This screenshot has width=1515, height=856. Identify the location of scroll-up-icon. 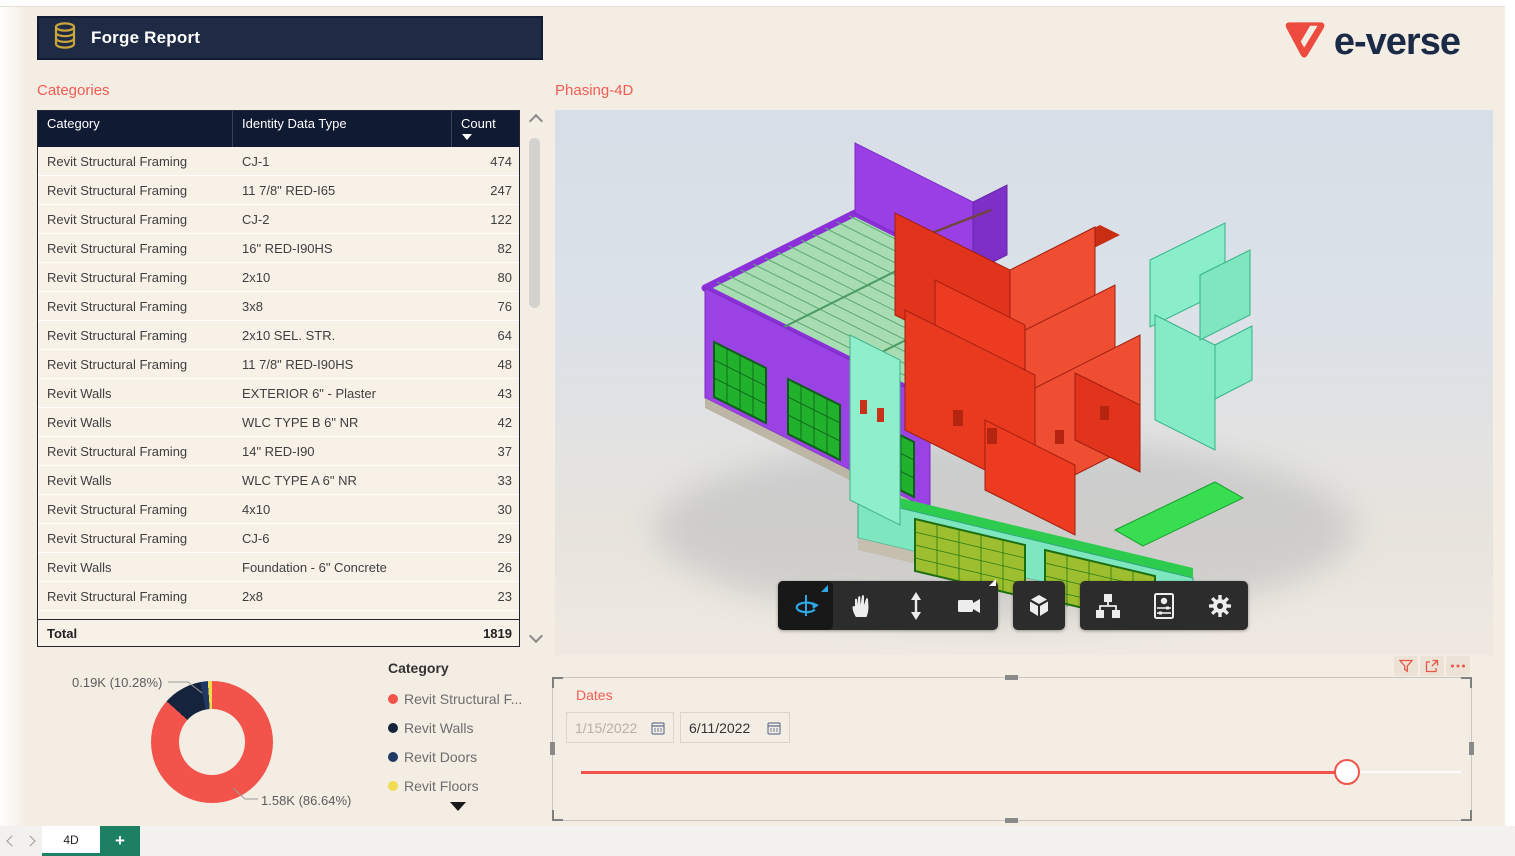
(536, 121).